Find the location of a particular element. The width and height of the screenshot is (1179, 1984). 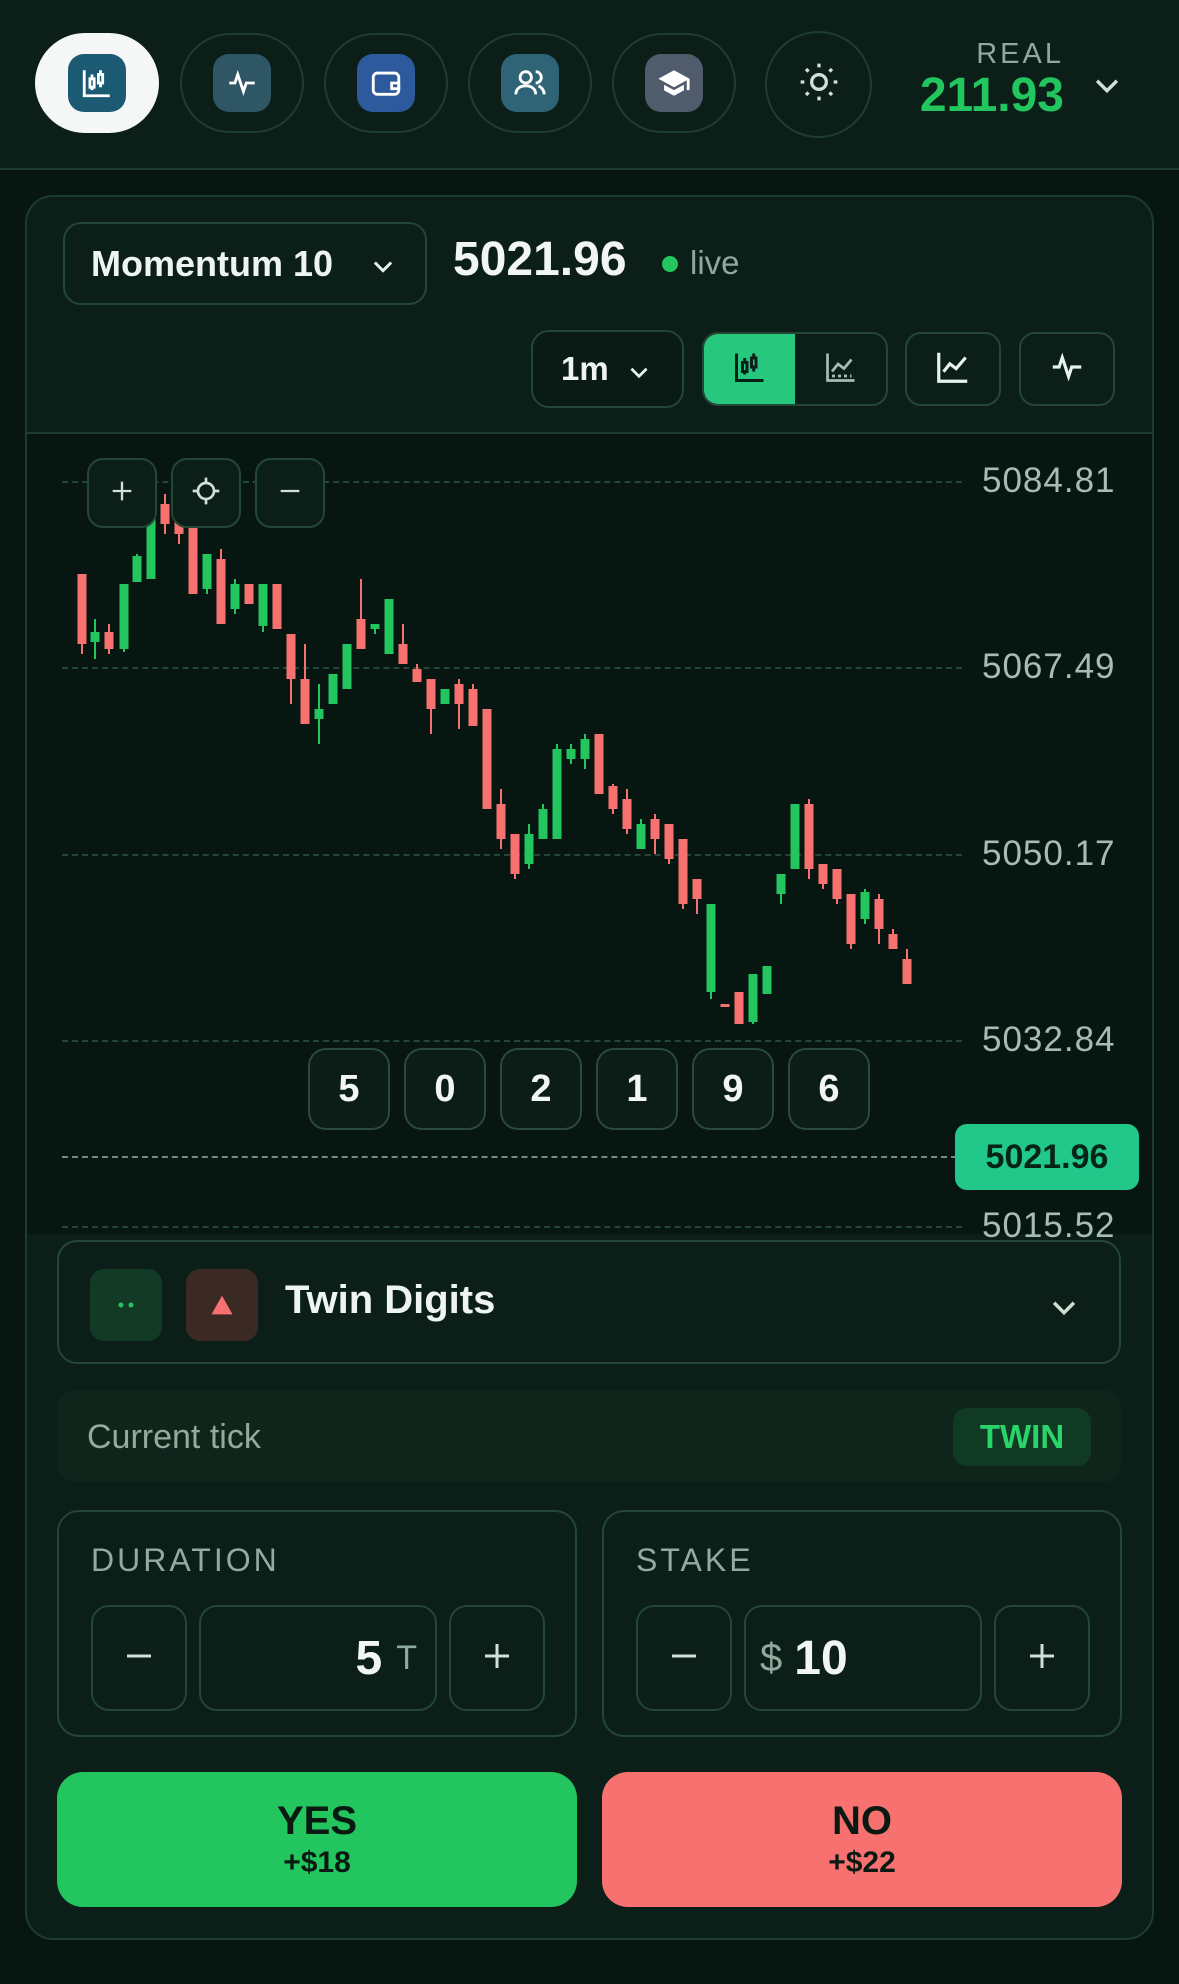

y-axis-label: 5050.17 is located at coordinates (1049, 853).